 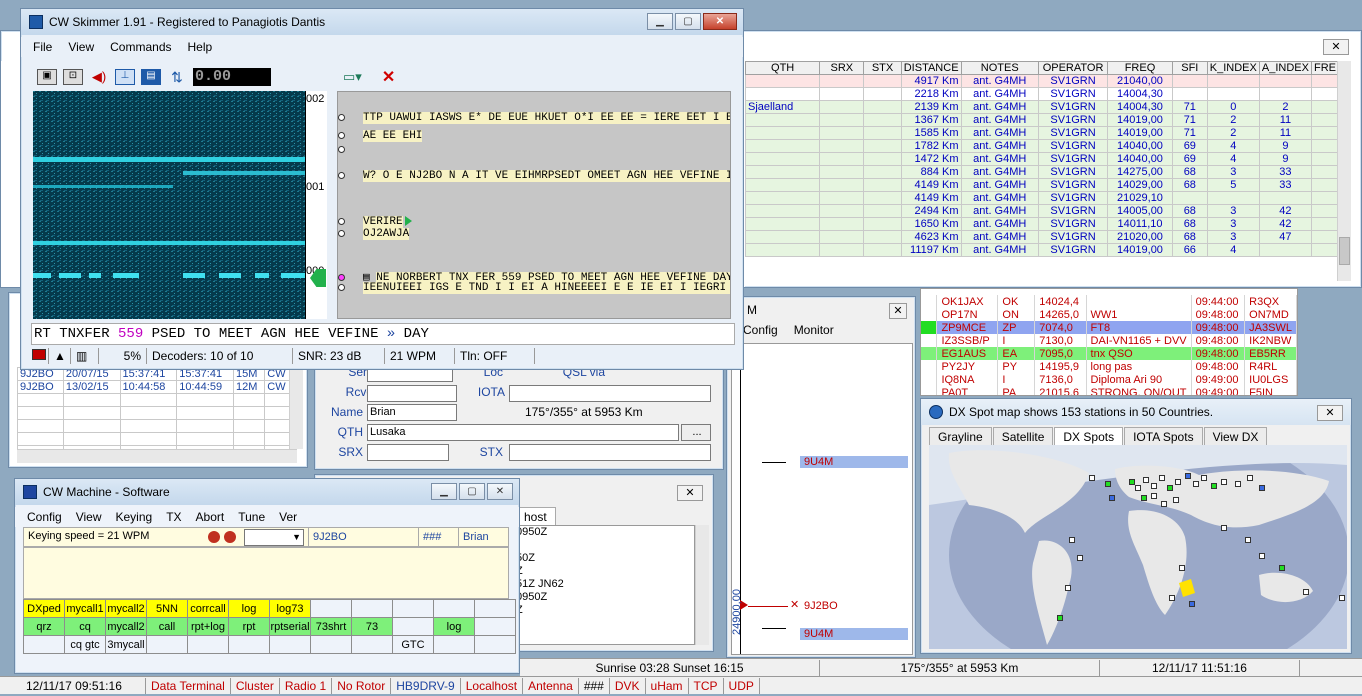 What do you see at coordinates (208, 626) in the screenshot?
I see `macro-button: rpt+log` at bounding box center [208, 626].